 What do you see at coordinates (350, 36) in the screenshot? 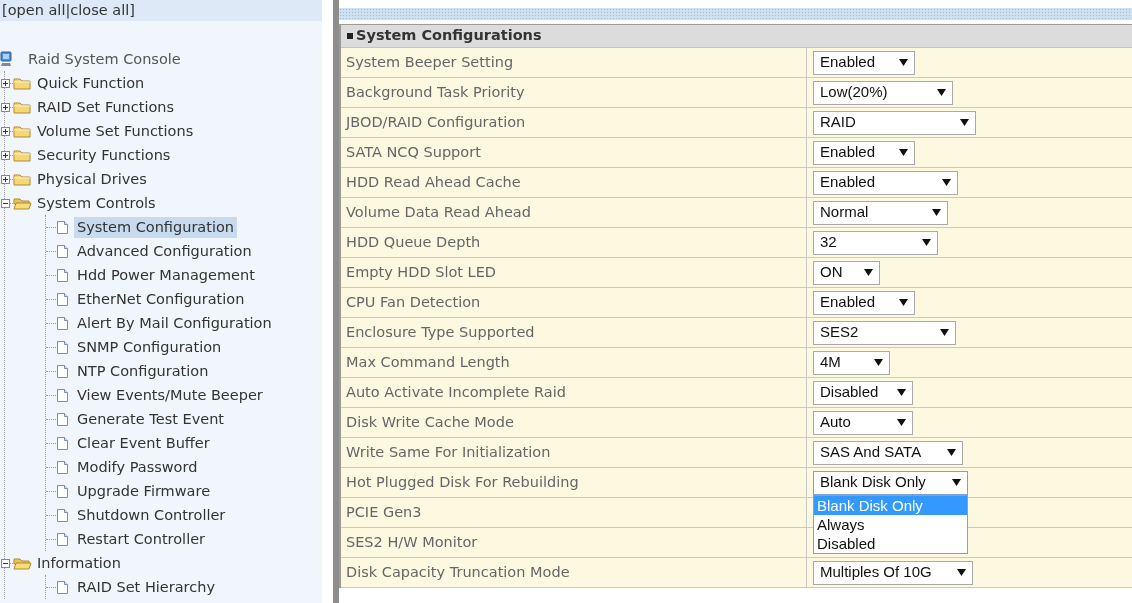
I see `bullet-icon` at bounding box center [350, 36].